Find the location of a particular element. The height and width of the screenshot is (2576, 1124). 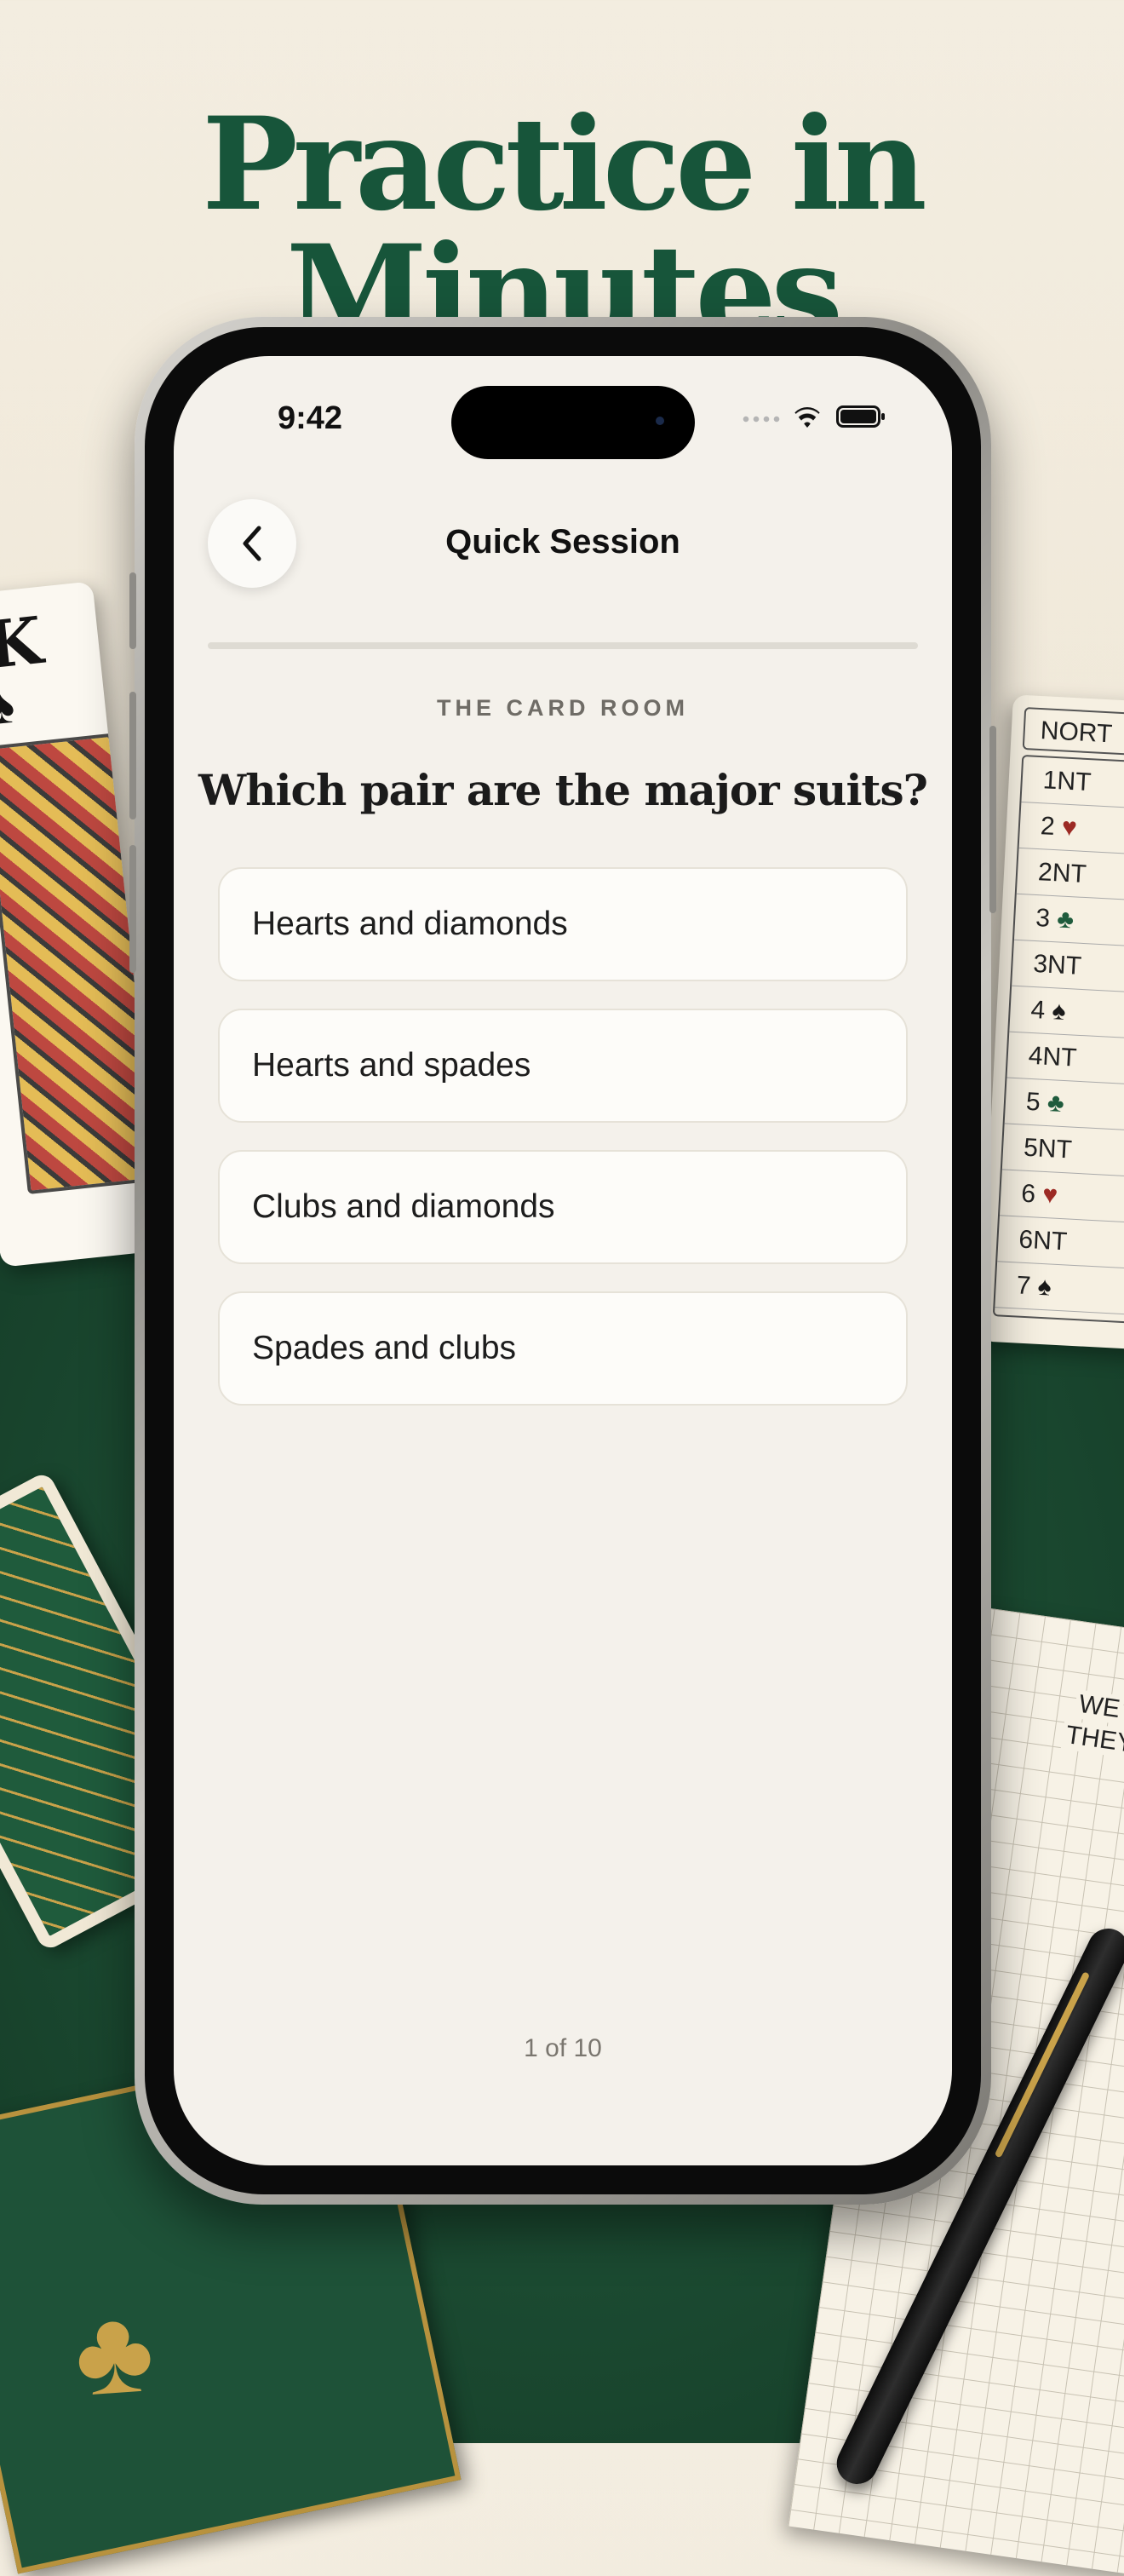

bid-row: 3 ♣ is located at coordinates (1068, 921).